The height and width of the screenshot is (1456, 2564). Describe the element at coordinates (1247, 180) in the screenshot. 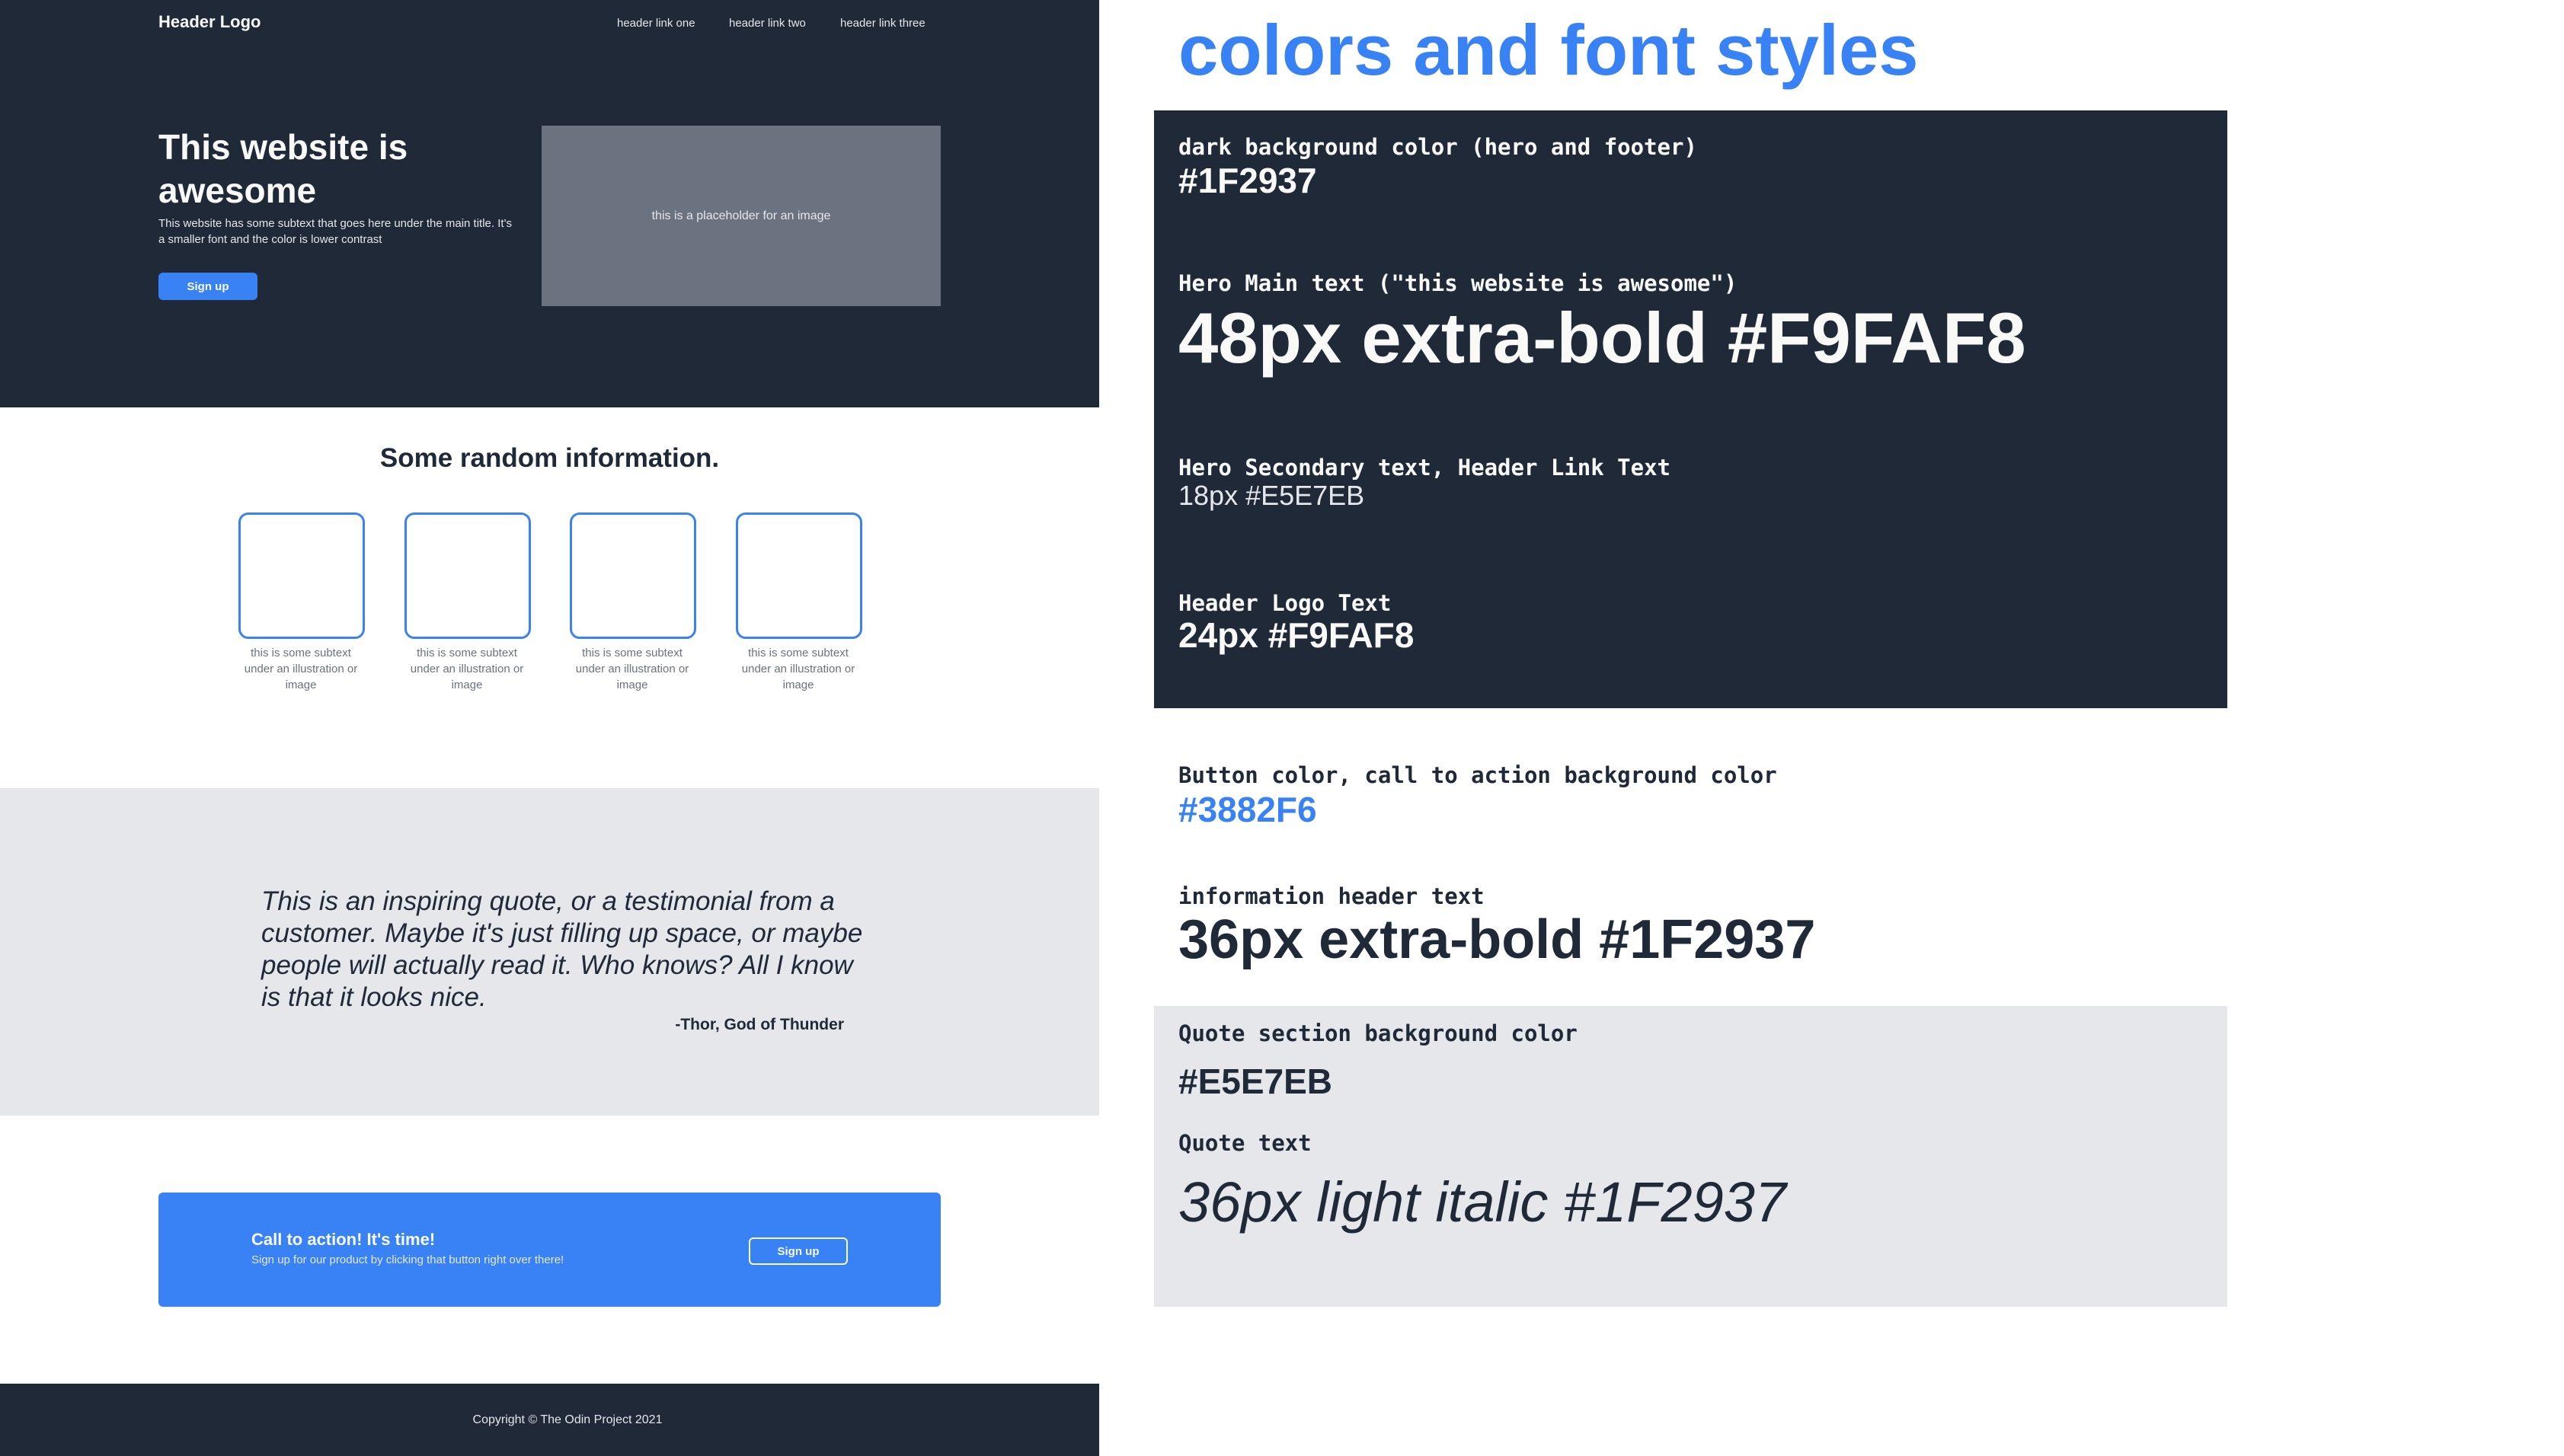

I see `style-value-dark-bg: #1F2937` at that location.